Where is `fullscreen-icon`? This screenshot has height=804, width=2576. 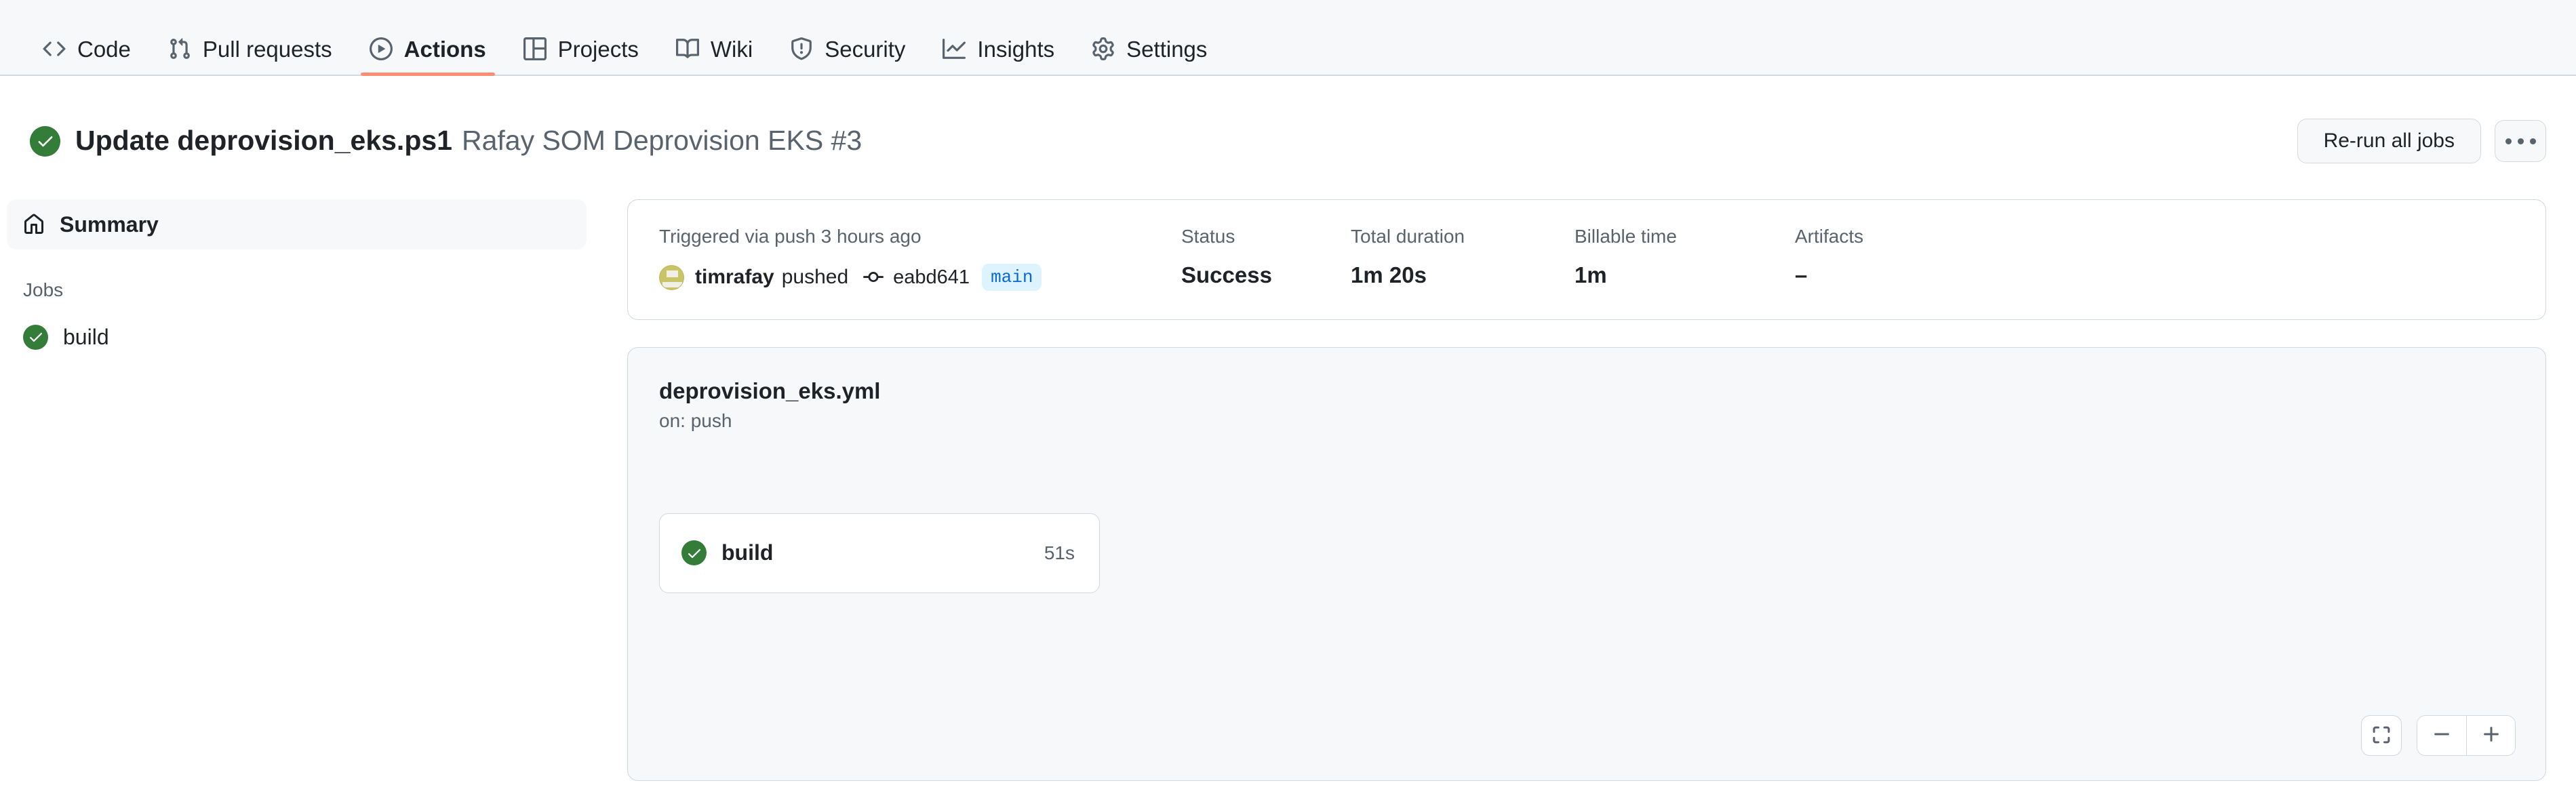
fullscreen-icon is located at coordinates (2382, 736).